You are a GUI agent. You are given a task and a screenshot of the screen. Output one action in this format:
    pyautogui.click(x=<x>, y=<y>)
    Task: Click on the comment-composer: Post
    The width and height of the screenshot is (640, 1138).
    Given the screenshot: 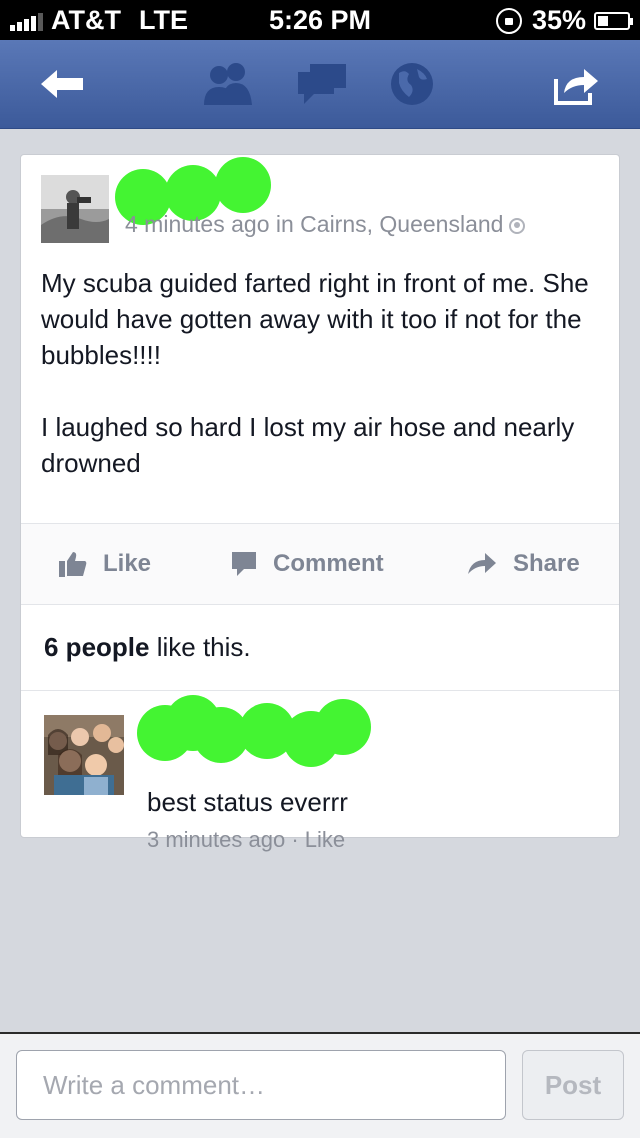 What is the action you would take?
    pyautogui.click(x=320, y=1085)
    